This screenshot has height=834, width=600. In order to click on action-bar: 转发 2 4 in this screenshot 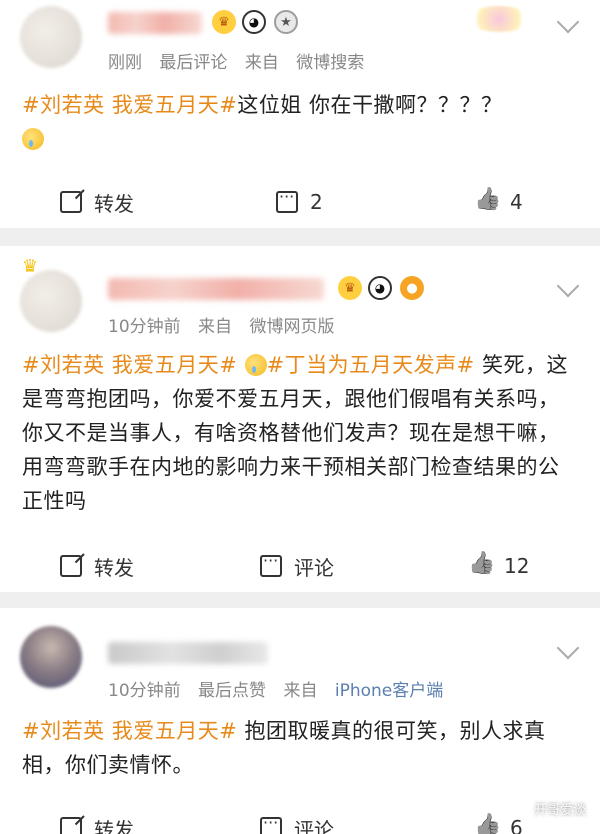, I will do `click(300, 202)`.